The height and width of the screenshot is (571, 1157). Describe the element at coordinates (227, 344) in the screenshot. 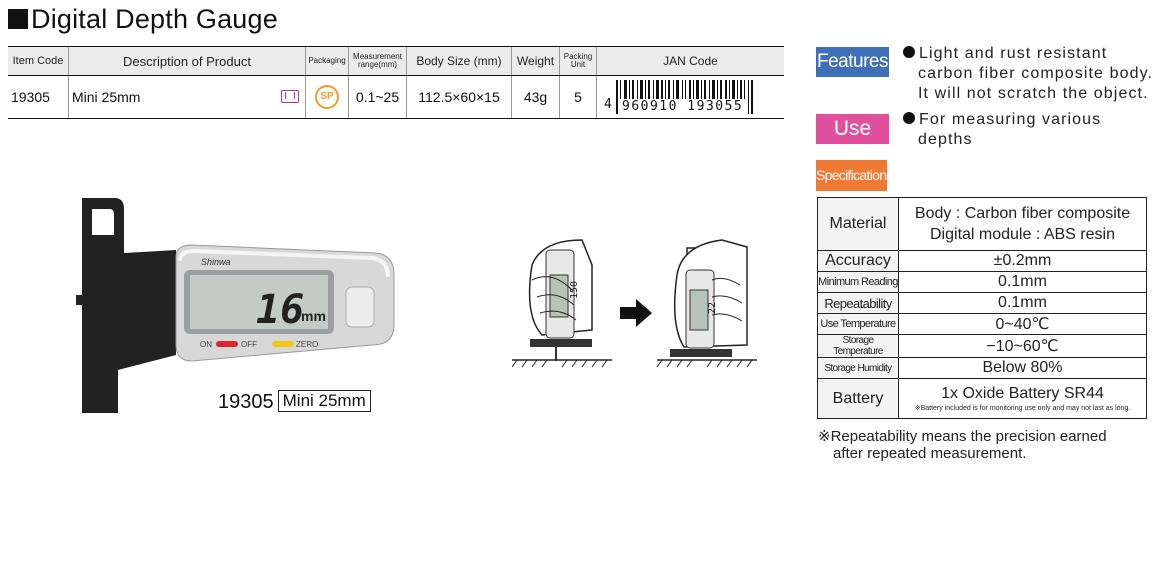

I see `on-off-button` at that location.